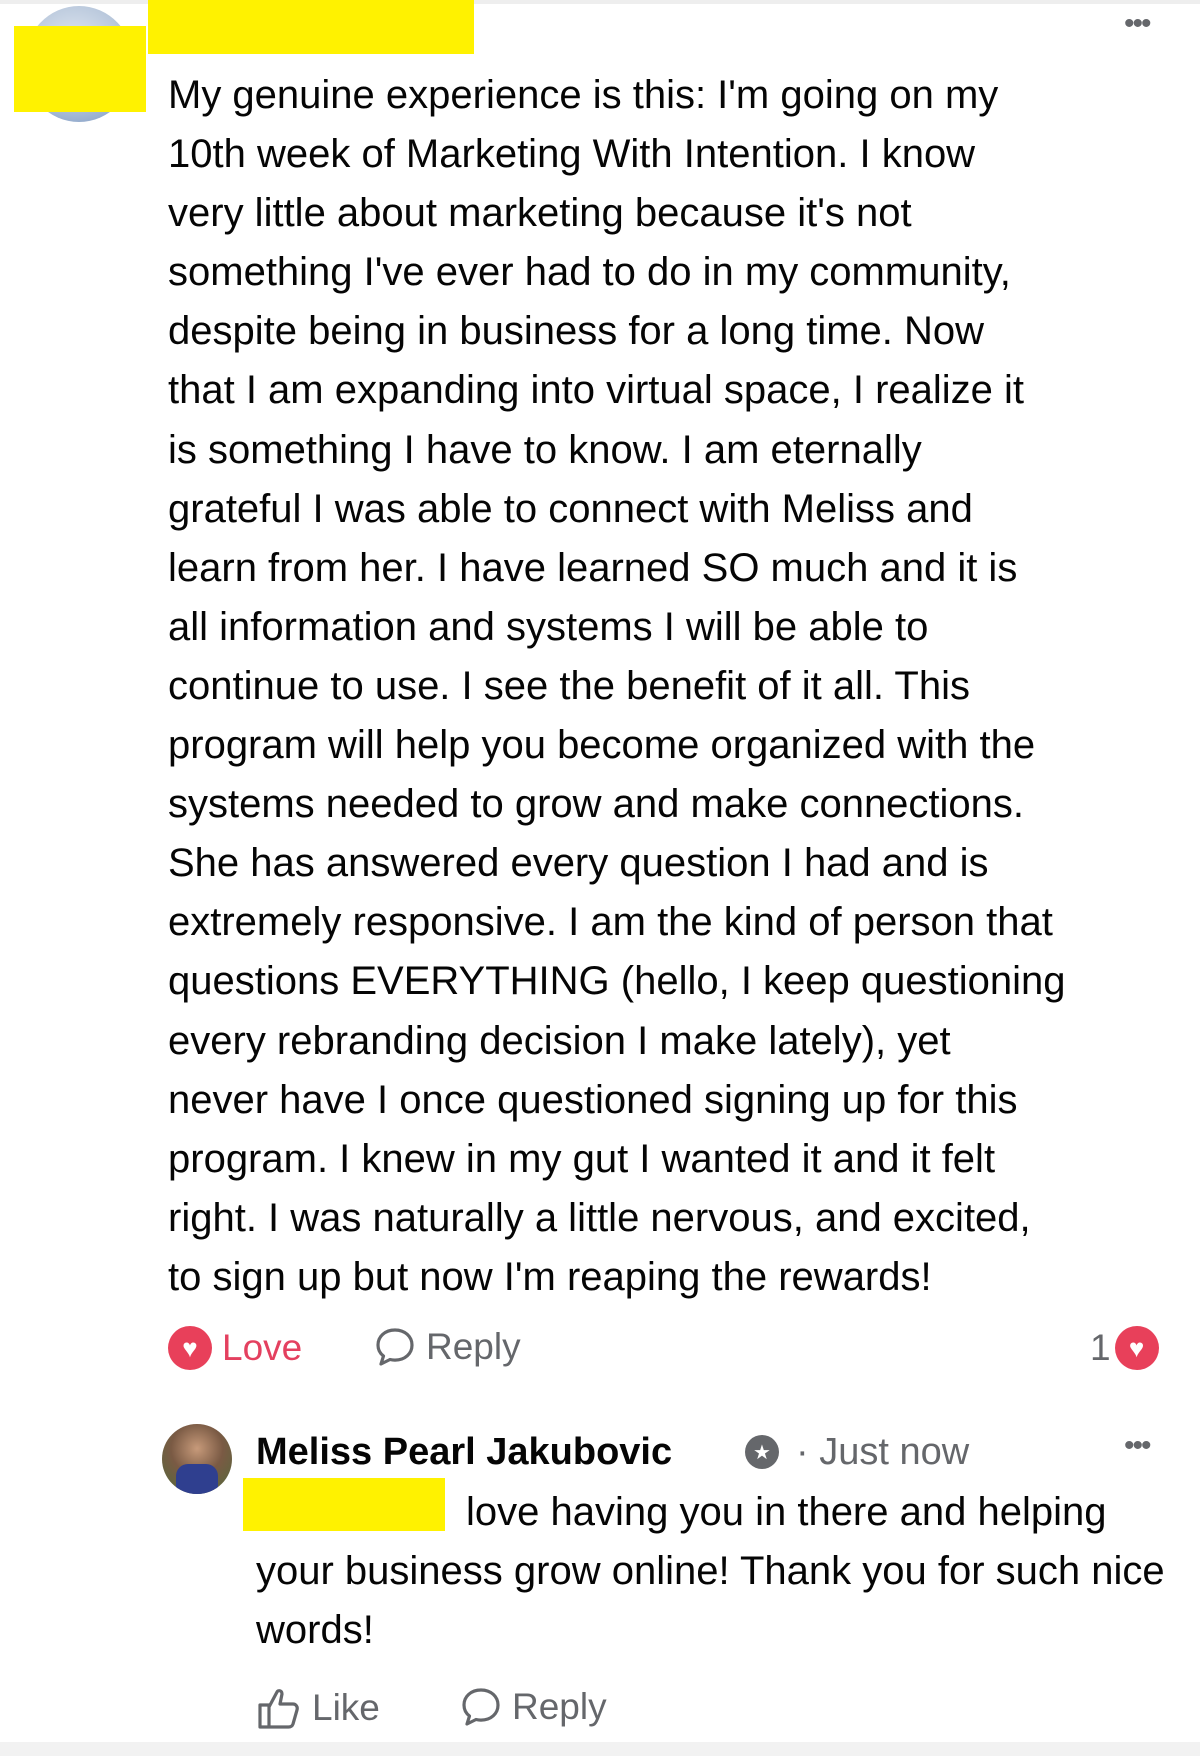 The width and height of the screenshot is (1200, 1756). Describe the element at coordinates (311, 27) in the screenshot. I see `commenter-name-redaction` at that location.